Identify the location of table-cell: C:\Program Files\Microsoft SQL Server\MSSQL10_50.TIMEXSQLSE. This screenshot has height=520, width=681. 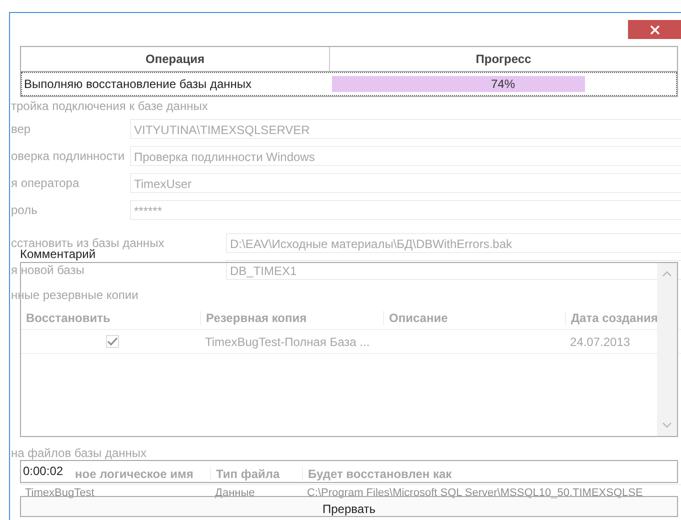
(475, 493).